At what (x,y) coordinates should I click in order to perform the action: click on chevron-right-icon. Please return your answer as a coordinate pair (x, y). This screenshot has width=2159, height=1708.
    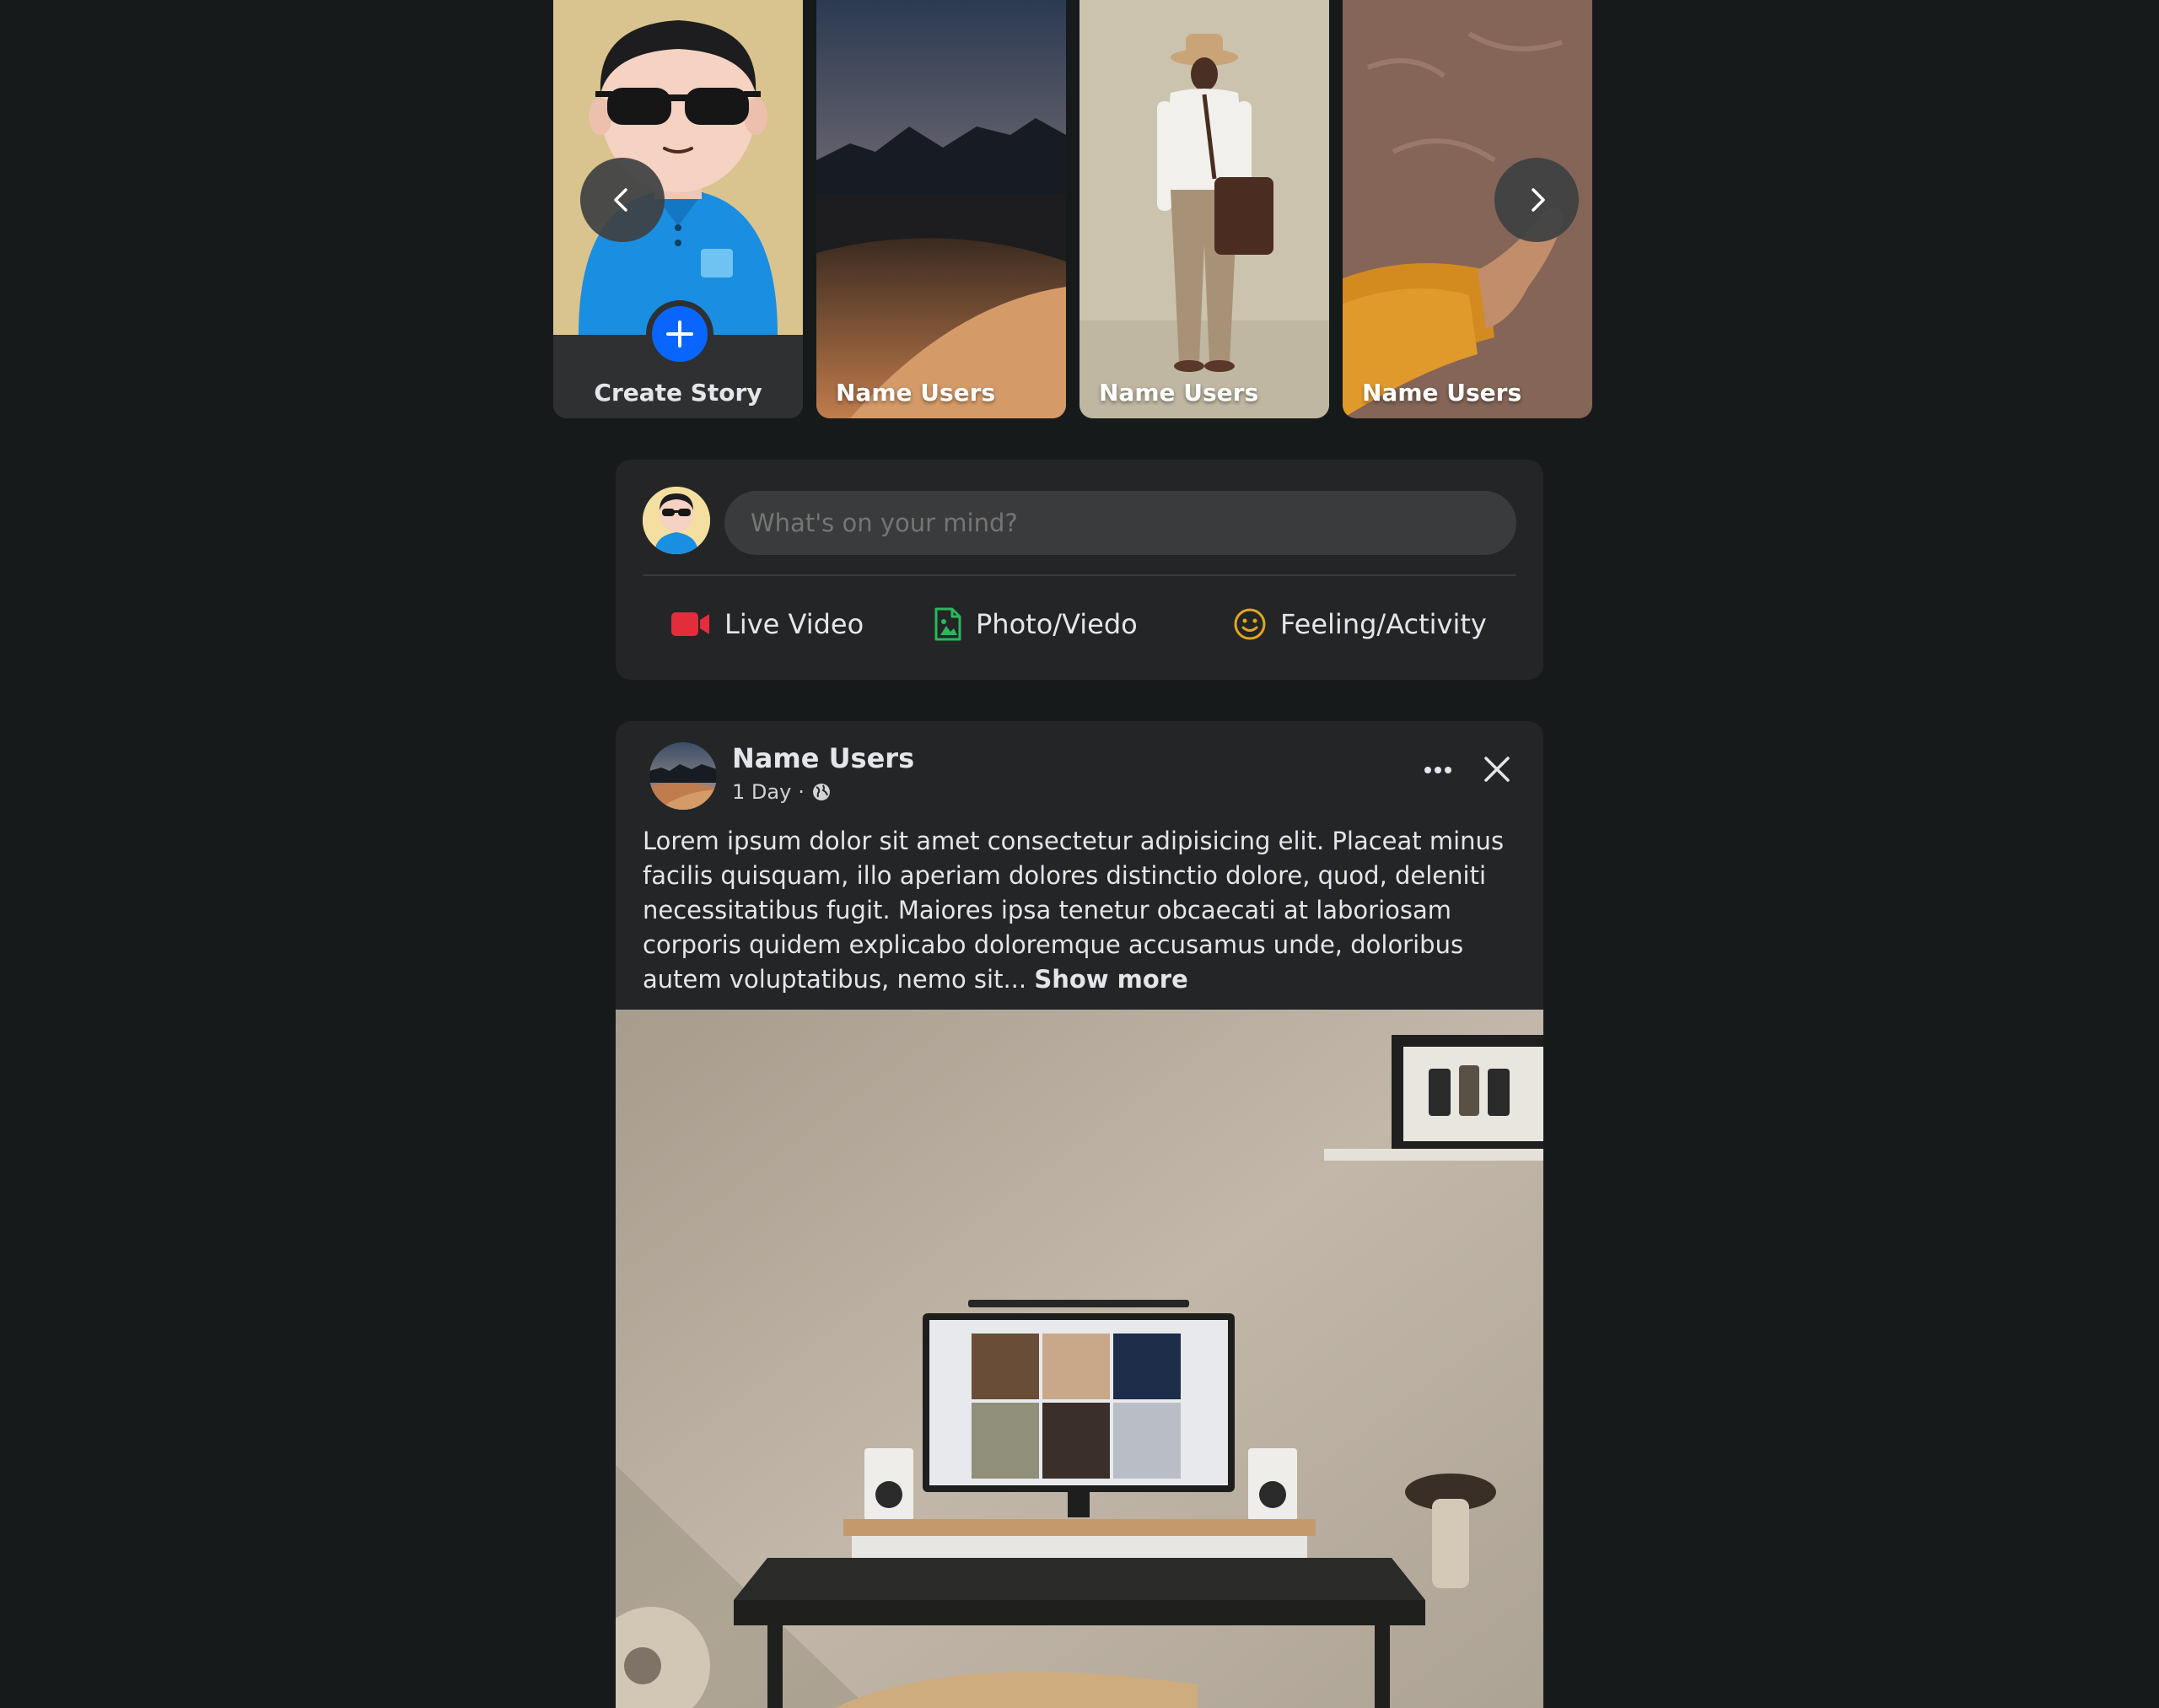
    Looking at the image, I should click on (1538, 200).